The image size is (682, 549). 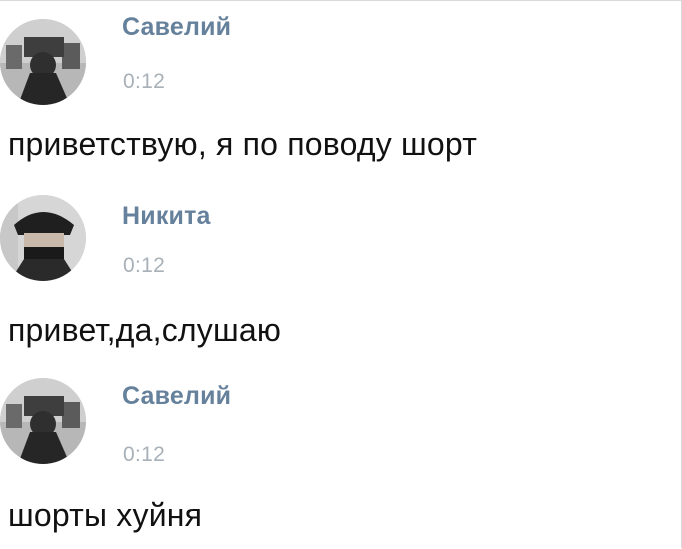 What do you see at coordinates (243, 144) in the screenshot?
I see `message-text: приветствую, я по поводу шорт` at bounding box center [243, 144].